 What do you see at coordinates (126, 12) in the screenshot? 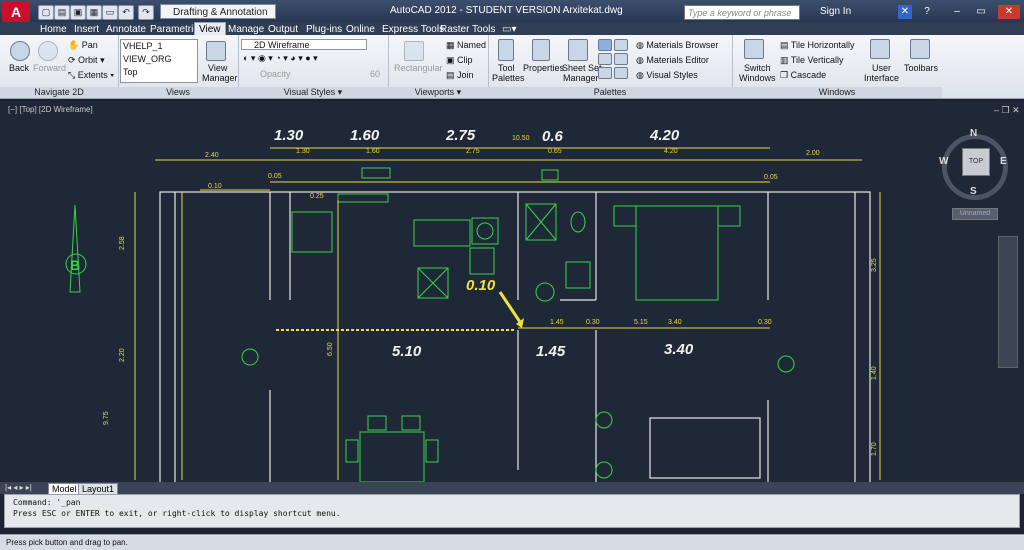
I see `undo-icon: ↶` at bounding box center [126, 12].